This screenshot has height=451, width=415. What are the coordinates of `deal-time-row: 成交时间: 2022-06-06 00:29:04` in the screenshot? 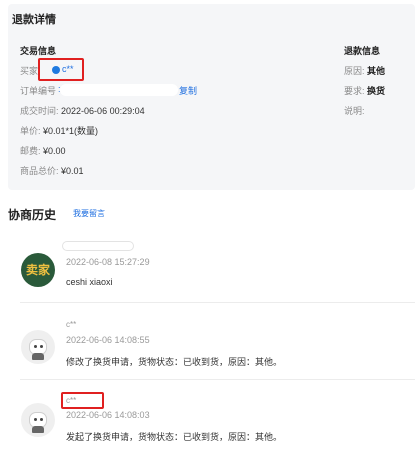 It's located at (82, 110).